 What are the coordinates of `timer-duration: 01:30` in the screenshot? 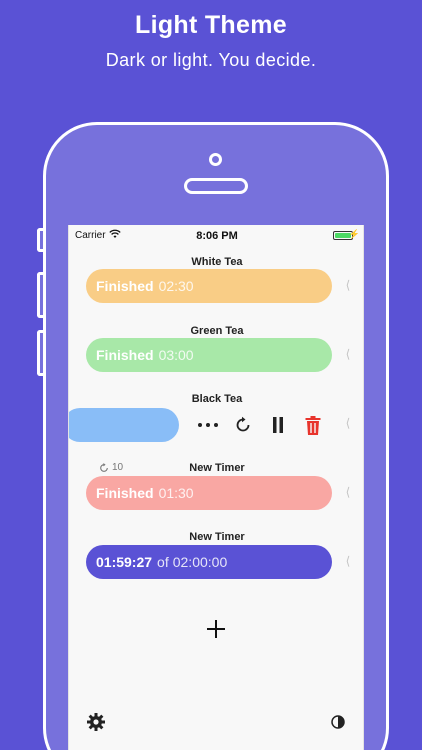 It's located at (176, 493).